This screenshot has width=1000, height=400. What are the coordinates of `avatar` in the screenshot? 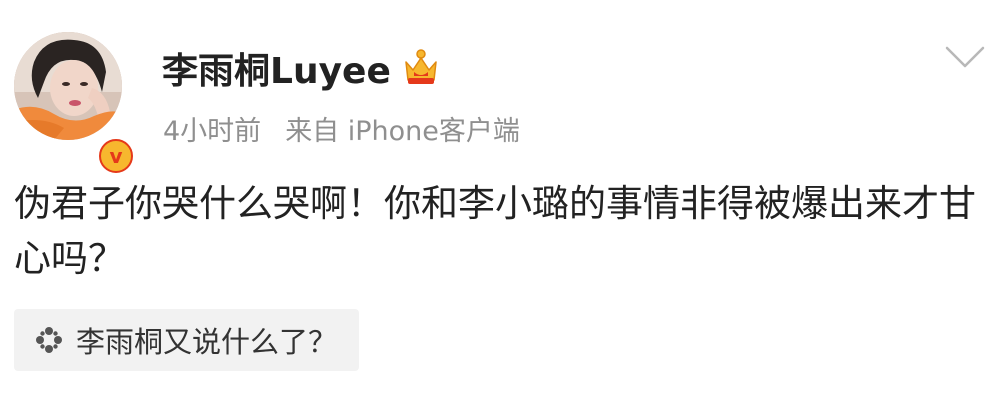 It's located at (68, 86).